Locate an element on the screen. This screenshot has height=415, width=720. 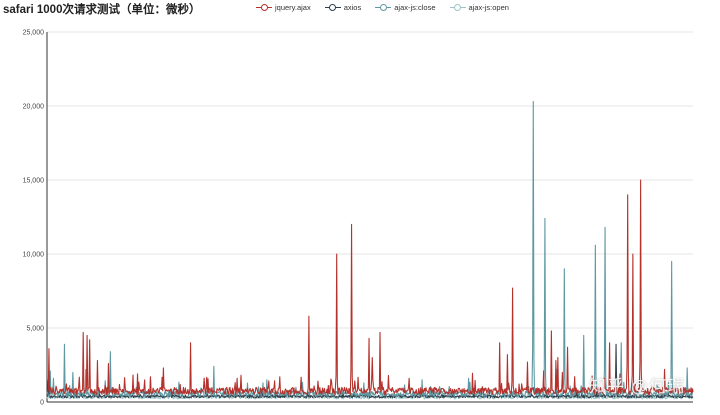
y-tick-label: 5,000 is located at coordinates (35, 329).